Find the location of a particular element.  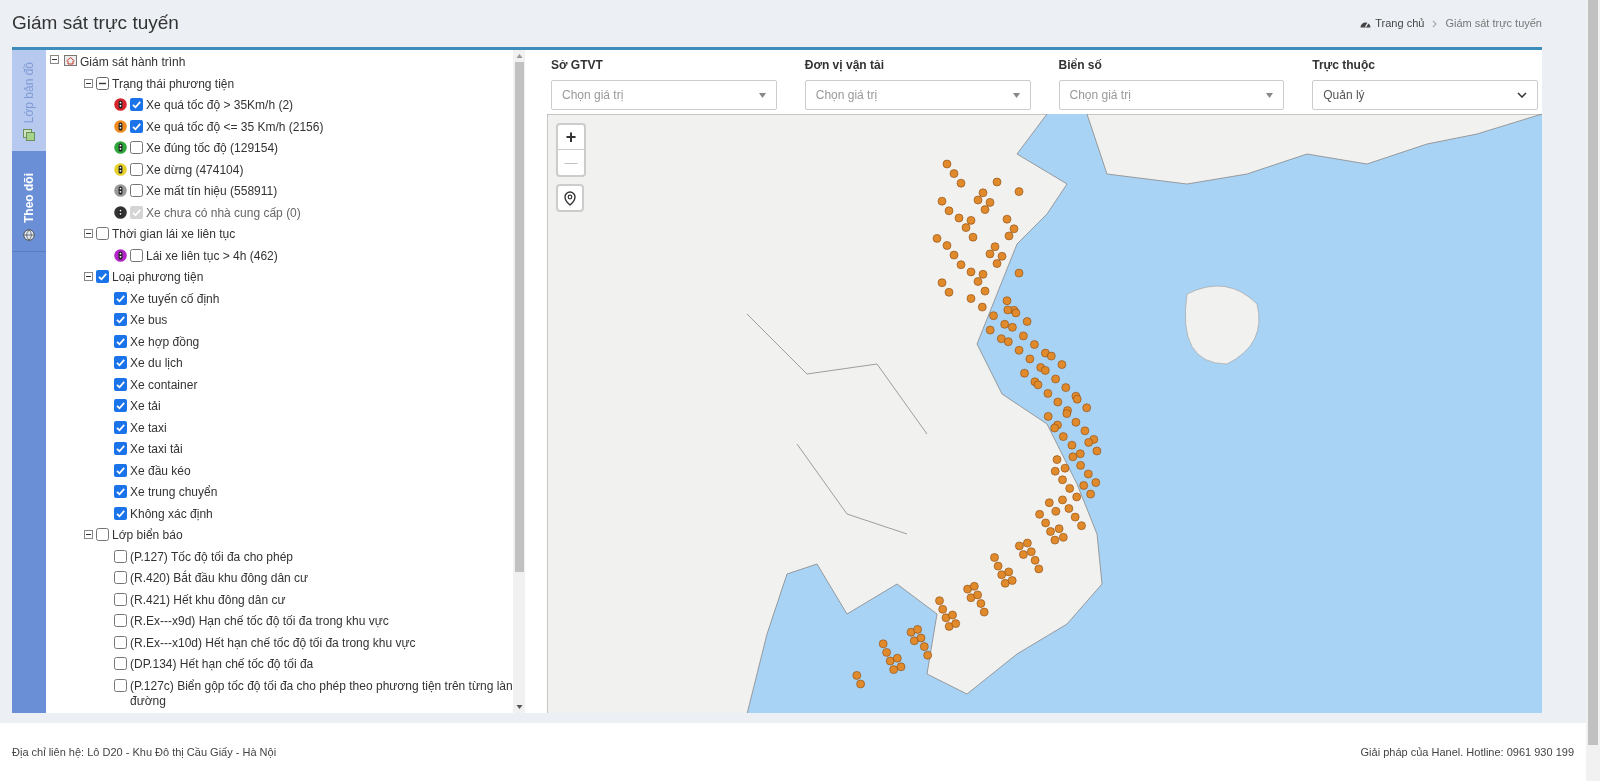

tree-item-label: Xe mất tín hiệu (558911) is located at coordinates (212, 191).